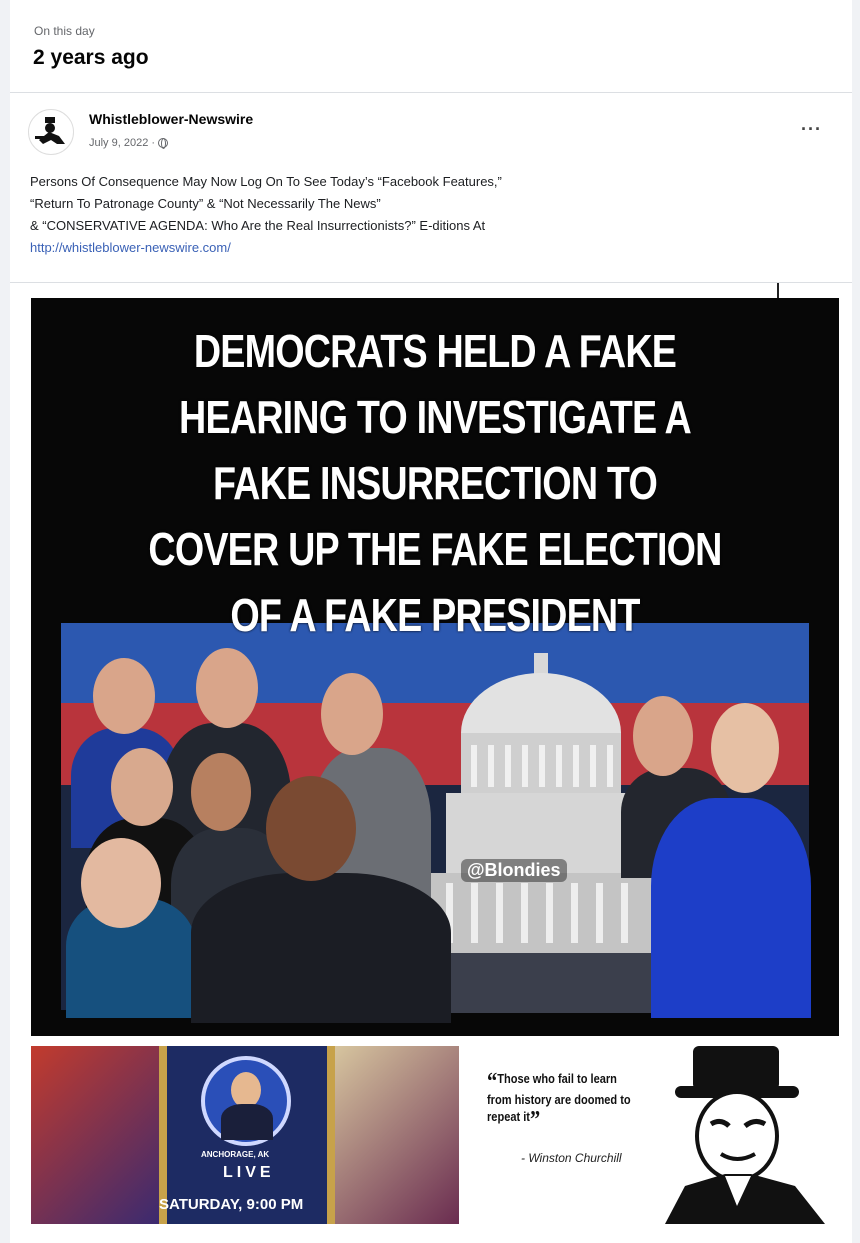 The image size is (860, 1243). Describe the element at coordinates (231, 1204) in the screenshot. I see `live-time: SATURDAY, 9:00 PM` at that location.